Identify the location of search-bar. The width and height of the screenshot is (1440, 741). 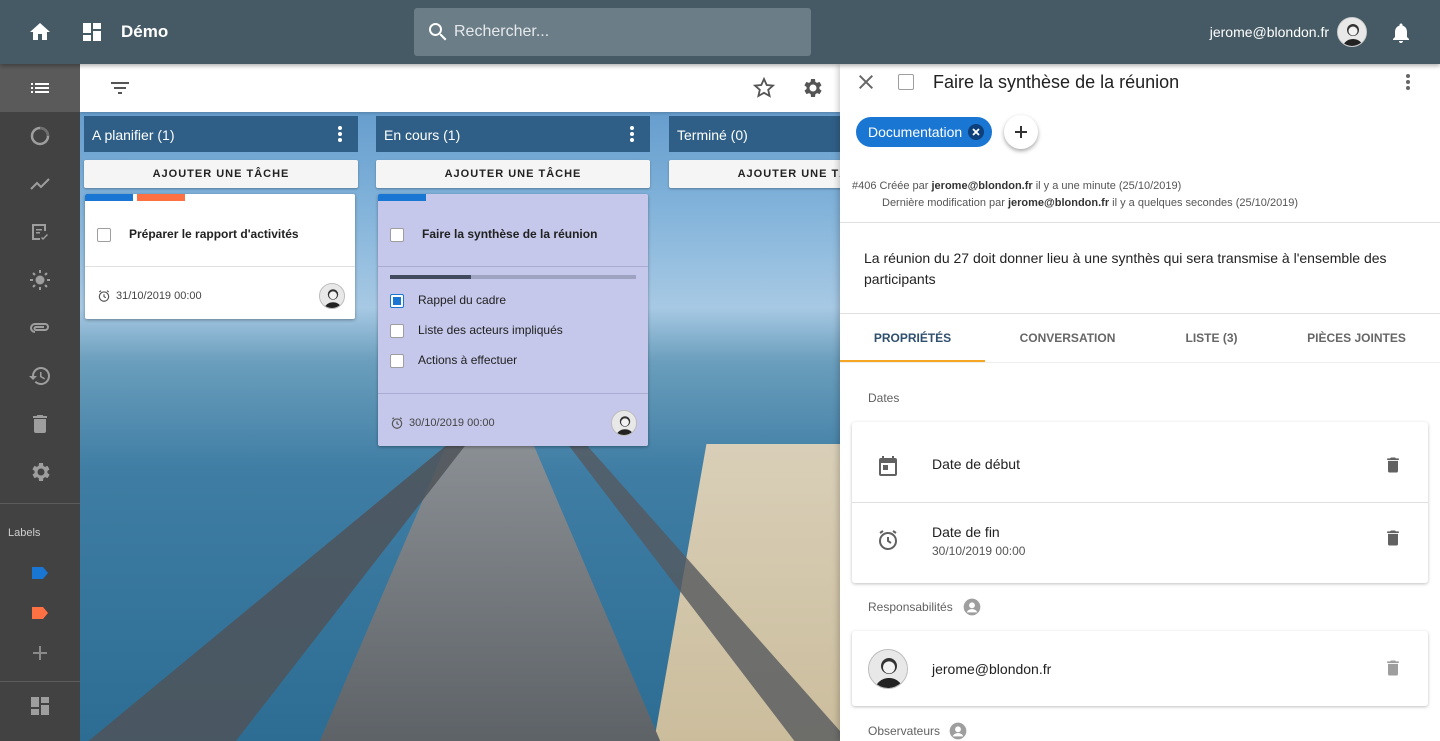
(612, 32).